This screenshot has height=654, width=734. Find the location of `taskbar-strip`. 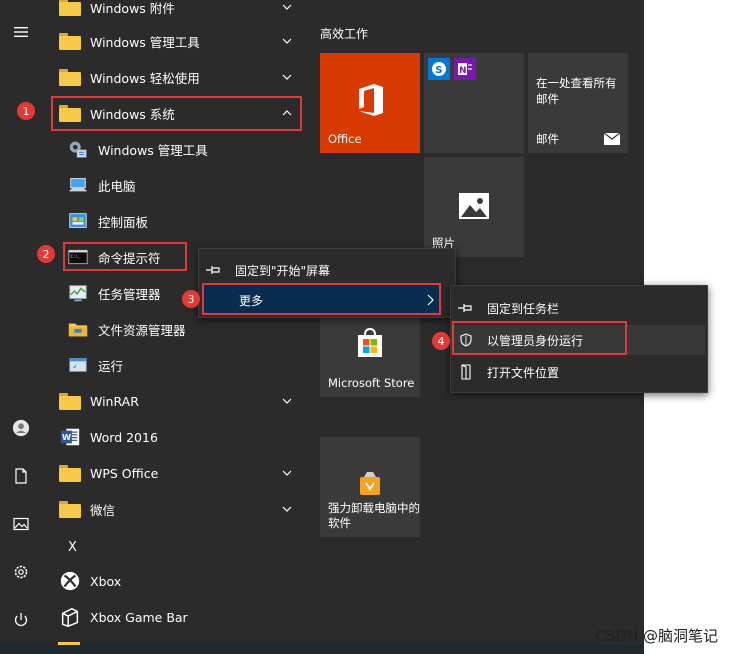

taskbar-strip is located at coordinates (322, 649).